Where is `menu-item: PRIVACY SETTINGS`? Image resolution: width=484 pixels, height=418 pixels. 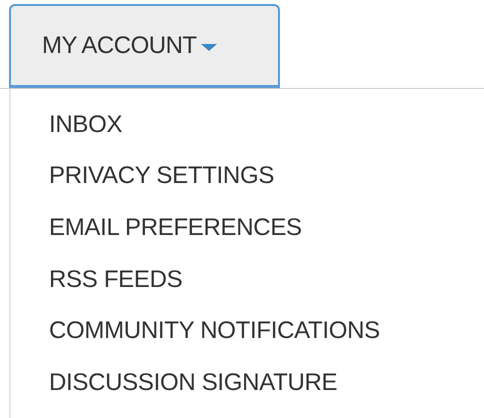 menu-item: PRIVACY SETTINGS is located at coordinates (161, 176).